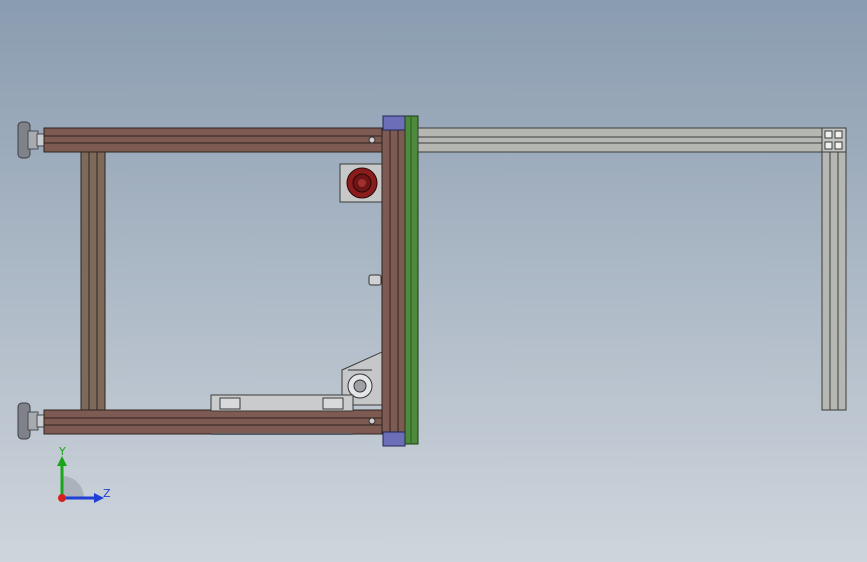 The image size is (867, 562). I want to click on frame-profile-right-horizontal, so click(620, 140).